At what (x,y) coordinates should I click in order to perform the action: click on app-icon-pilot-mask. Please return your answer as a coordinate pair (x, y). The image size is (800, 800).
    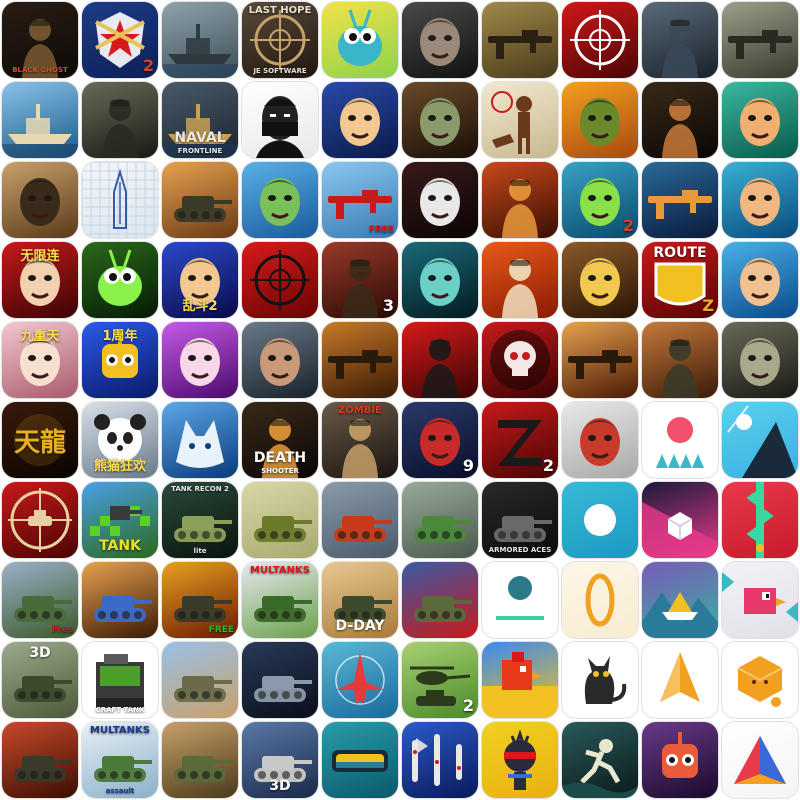
    Looking at the image, I should click on (40, 200).